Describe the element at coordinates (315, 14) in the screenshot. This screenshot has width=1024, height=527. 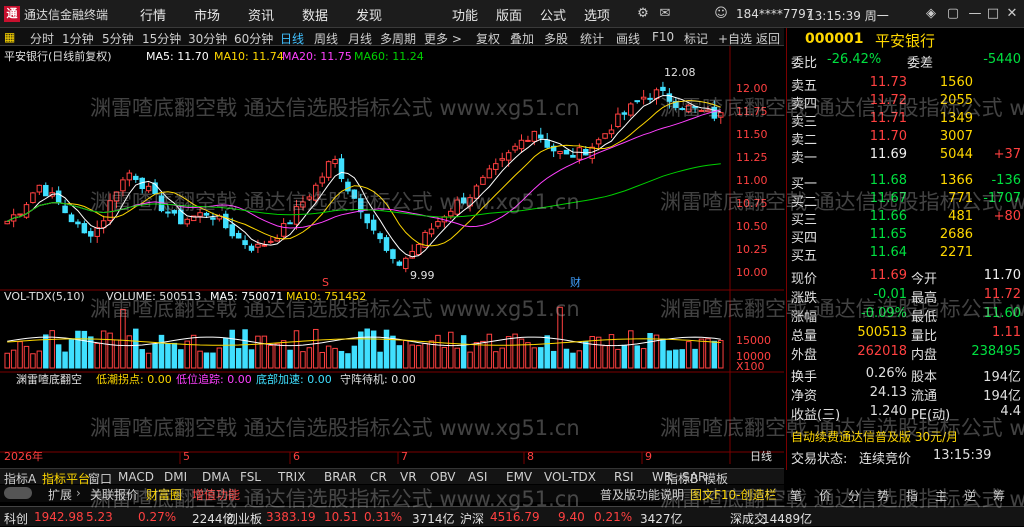
I see `menu-shuju: 数据` at that location.